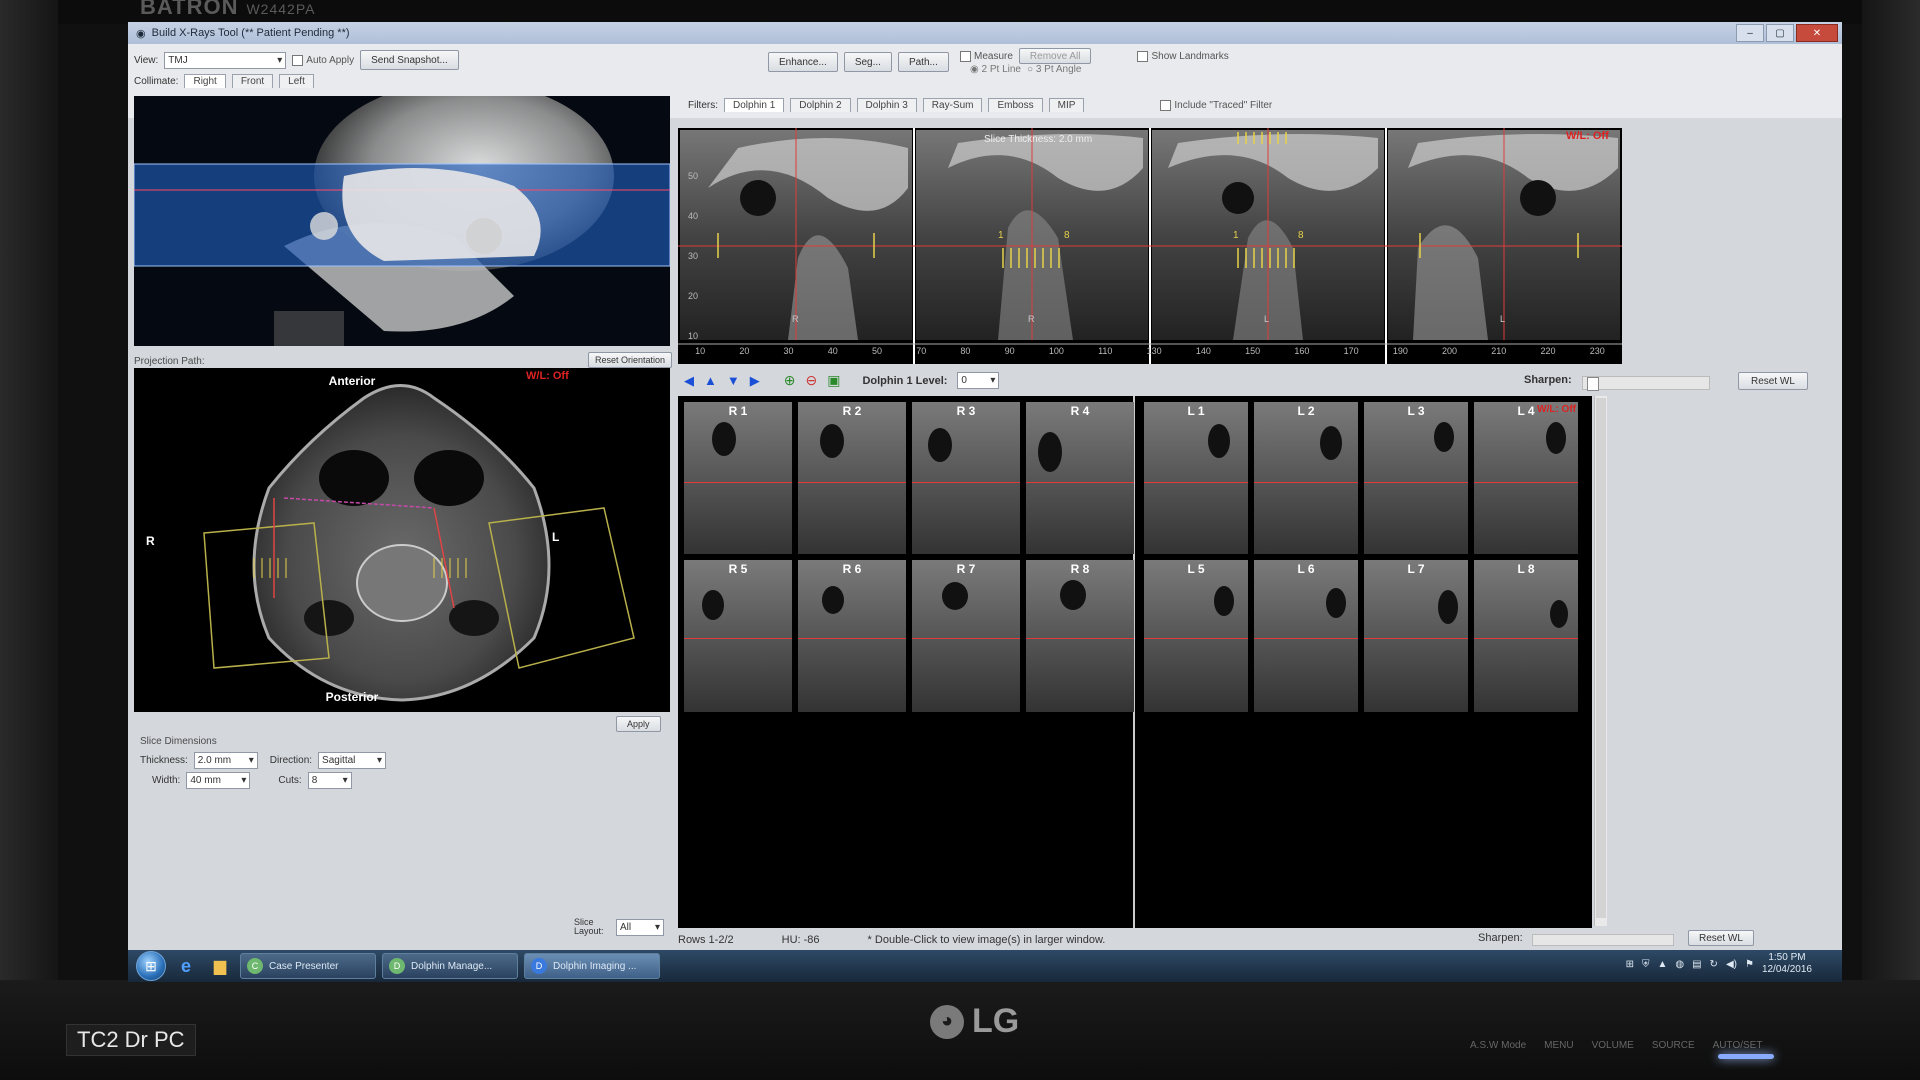 This screenshot has width=1920, height=1080. Describe the element at coordinates (1066, 105) in the screenshot. I see `filter-tab-mip: MIP` at that location.